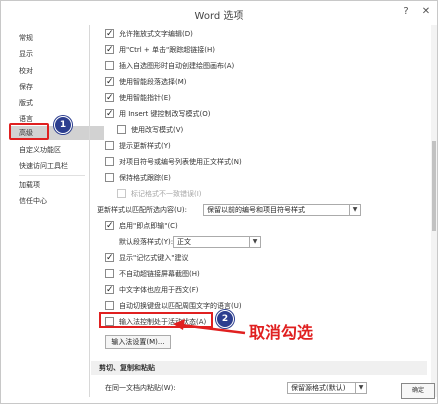  Describe the element at coordinates (121, 129) in the screenshot. I see `overtype-checkbox` at that location.